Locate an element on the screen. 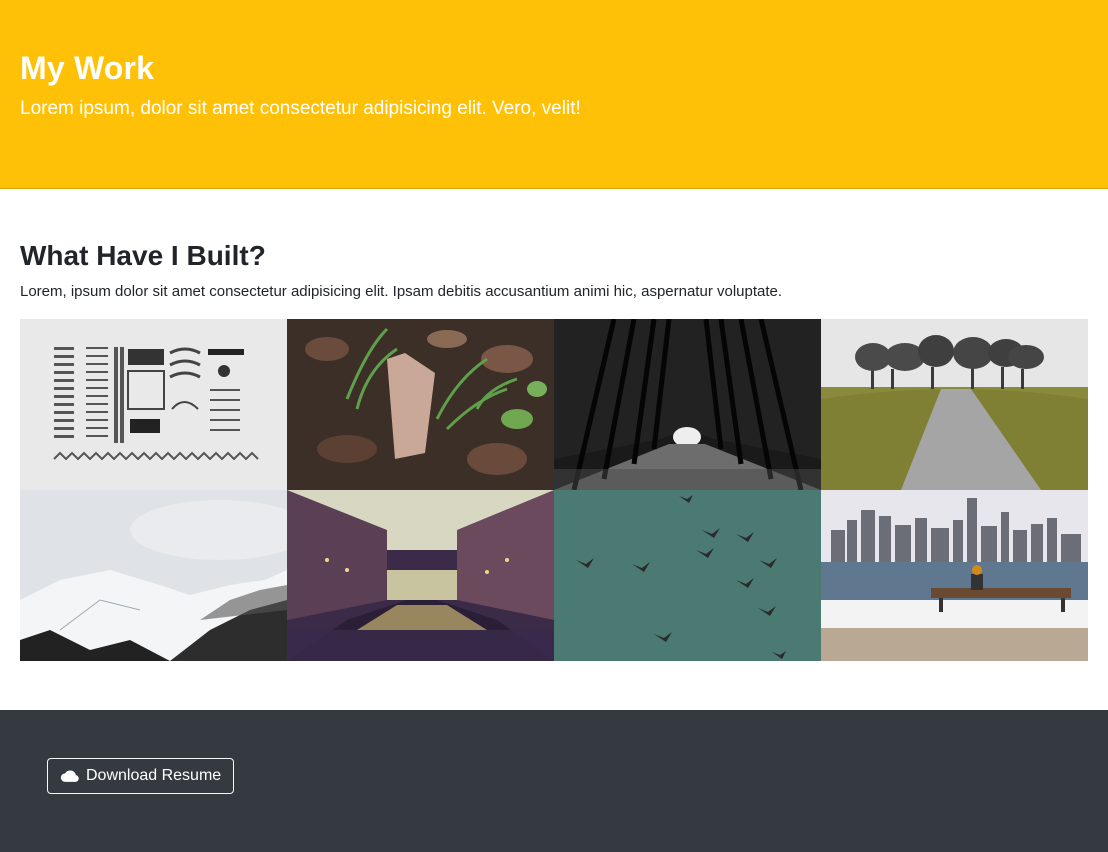  cloud-icon is located at coordinates (69, 776).